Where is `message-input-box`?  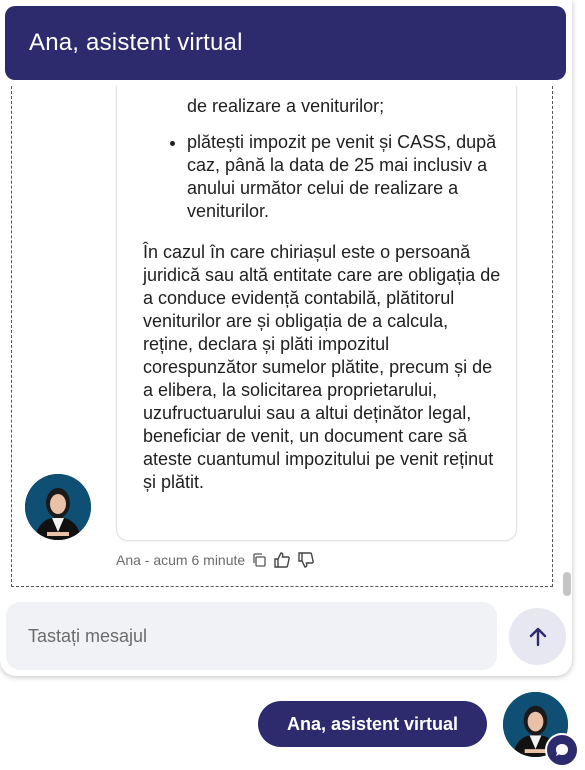 message-input-box is located at coordinates (251, 636).